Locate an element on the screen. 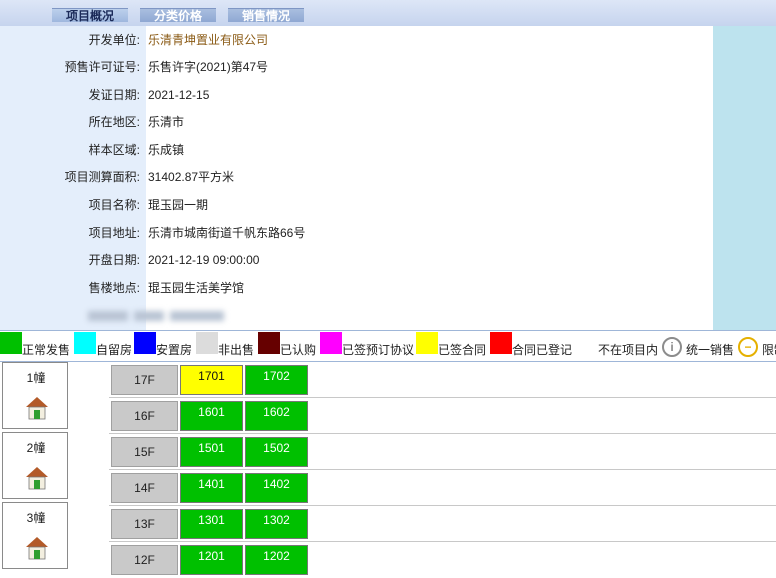 This screenshot has height=578, width=776. unit-cell: 1702 is located at coordinates (276, 380).